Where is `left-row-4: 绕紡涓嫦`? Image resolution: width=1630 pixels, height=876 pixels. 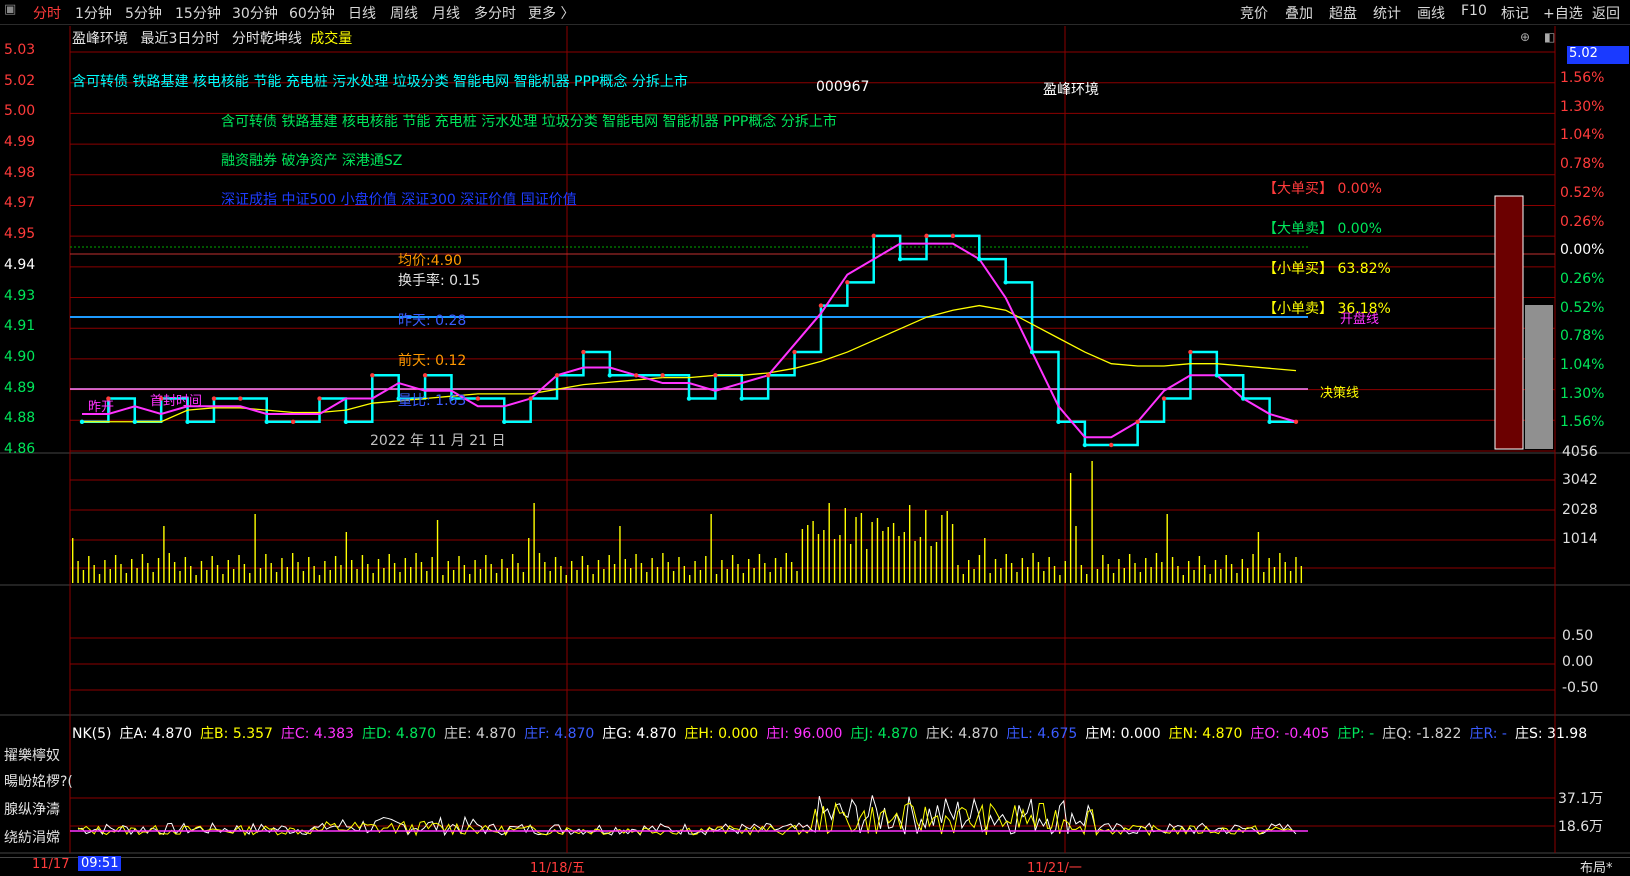
left-row-4: 绕紡涓嫦 is located at coordinates (32, 837).